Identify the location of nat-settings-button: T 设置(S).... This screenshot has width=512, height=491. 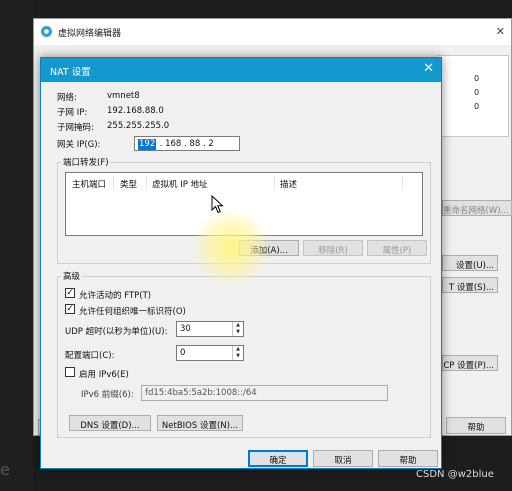
(470, 285).